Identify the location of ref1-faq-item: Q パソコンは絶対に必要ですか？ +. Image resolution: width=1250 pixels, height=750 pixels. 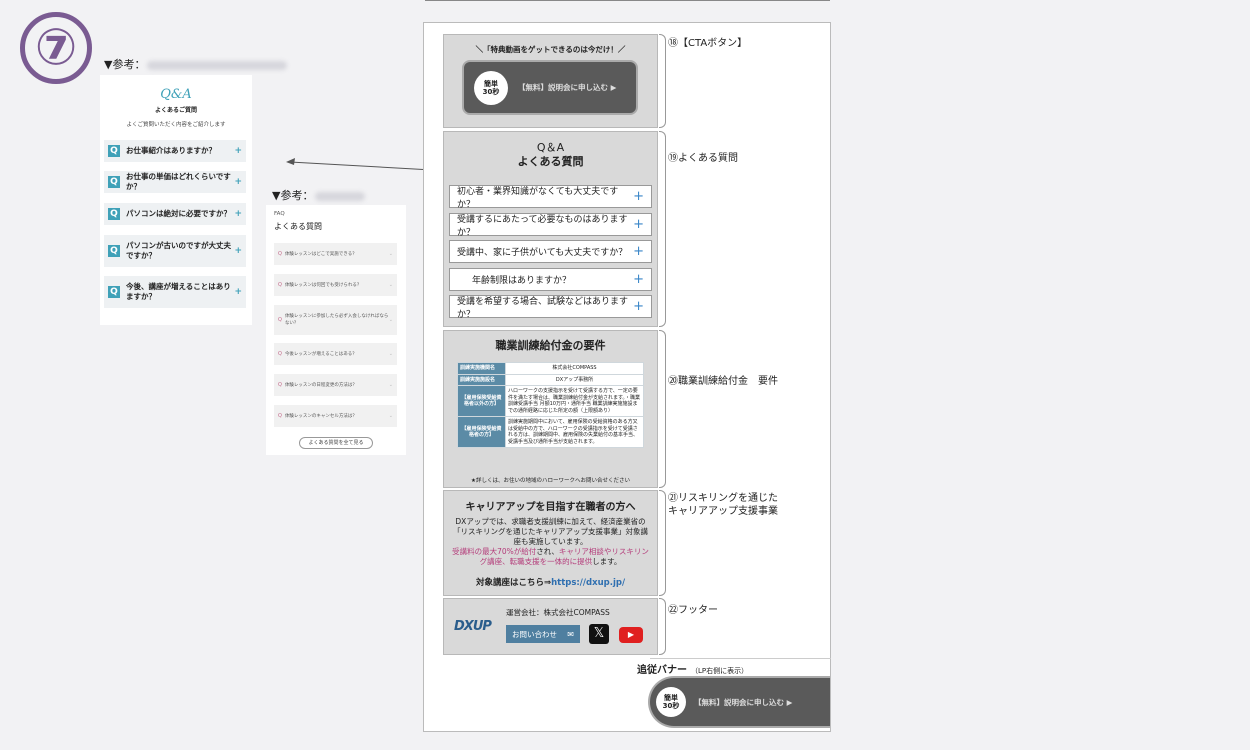
(175, 214).